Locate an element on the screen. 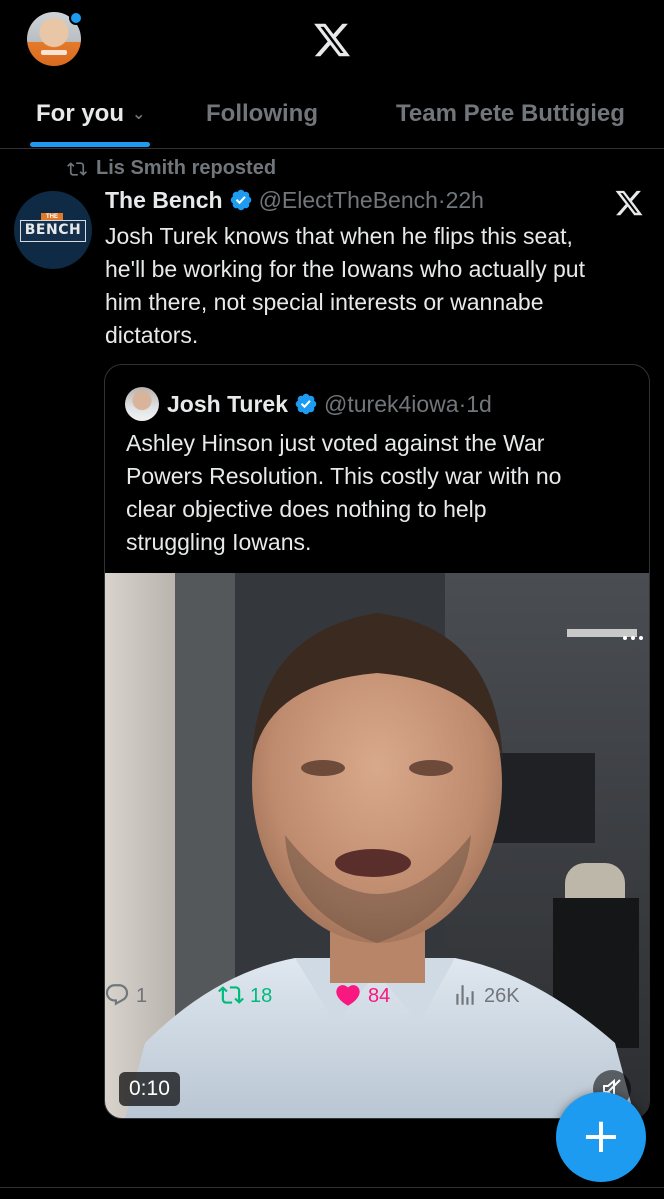 Image resolution: width=664 pixels, height=1199 pixels. tweet-actions: 1 18 84 26K is located at coordinates (332, 996).